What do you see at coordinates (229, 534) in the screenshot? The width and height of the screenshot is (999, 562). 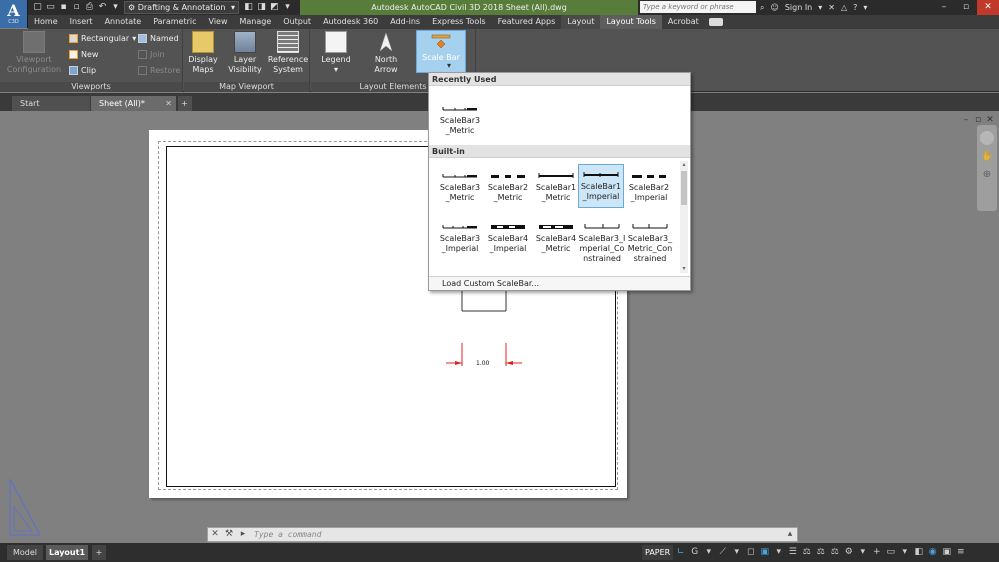 I see `wrench-icon: ⚒` at bounding box center [229, 534].